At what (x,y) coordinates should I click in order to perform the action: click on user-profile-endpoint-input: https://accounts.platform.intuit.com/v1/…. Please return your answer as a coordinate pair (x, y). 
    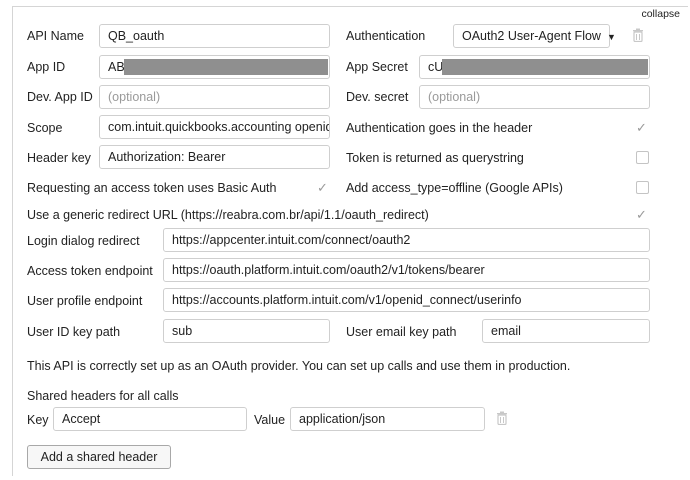
    Looking at the image, I should click on (406, 300).